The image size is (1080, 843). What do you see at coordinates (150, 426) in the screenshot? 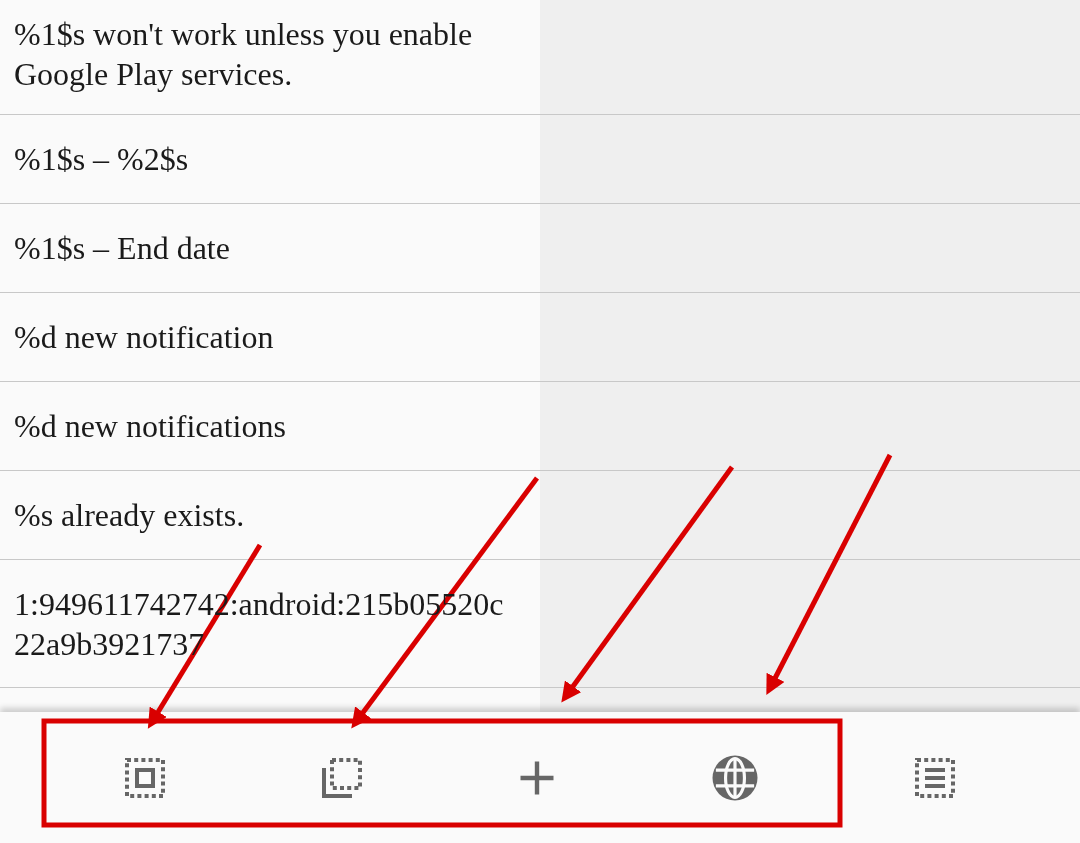
I see `string-text: %d new notifications` at bounding box center [150, 426].